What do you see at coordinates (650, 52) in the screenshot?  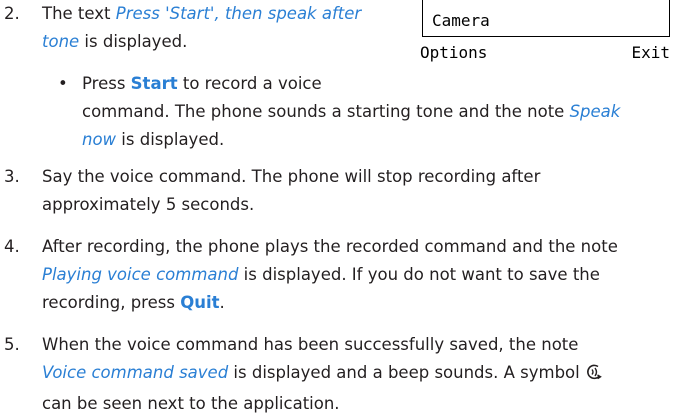 I see `exit-softkey: Exit` at bounding box center [650, 52].